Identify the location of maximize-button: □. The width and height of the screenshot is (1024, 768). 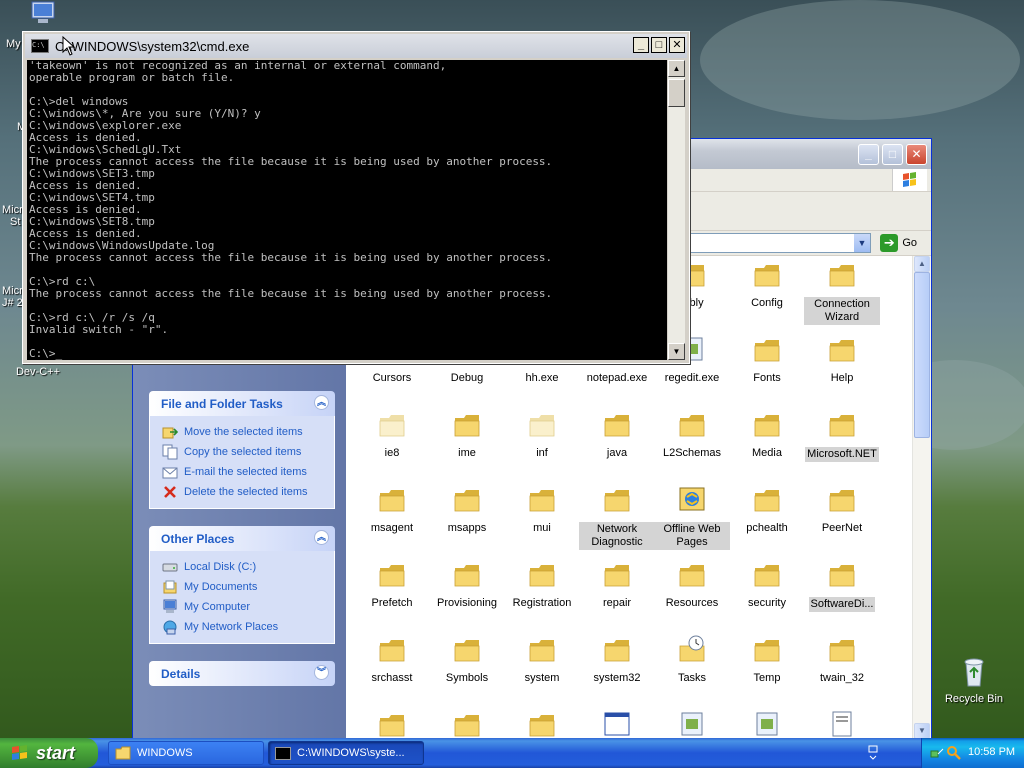
(892, 154).